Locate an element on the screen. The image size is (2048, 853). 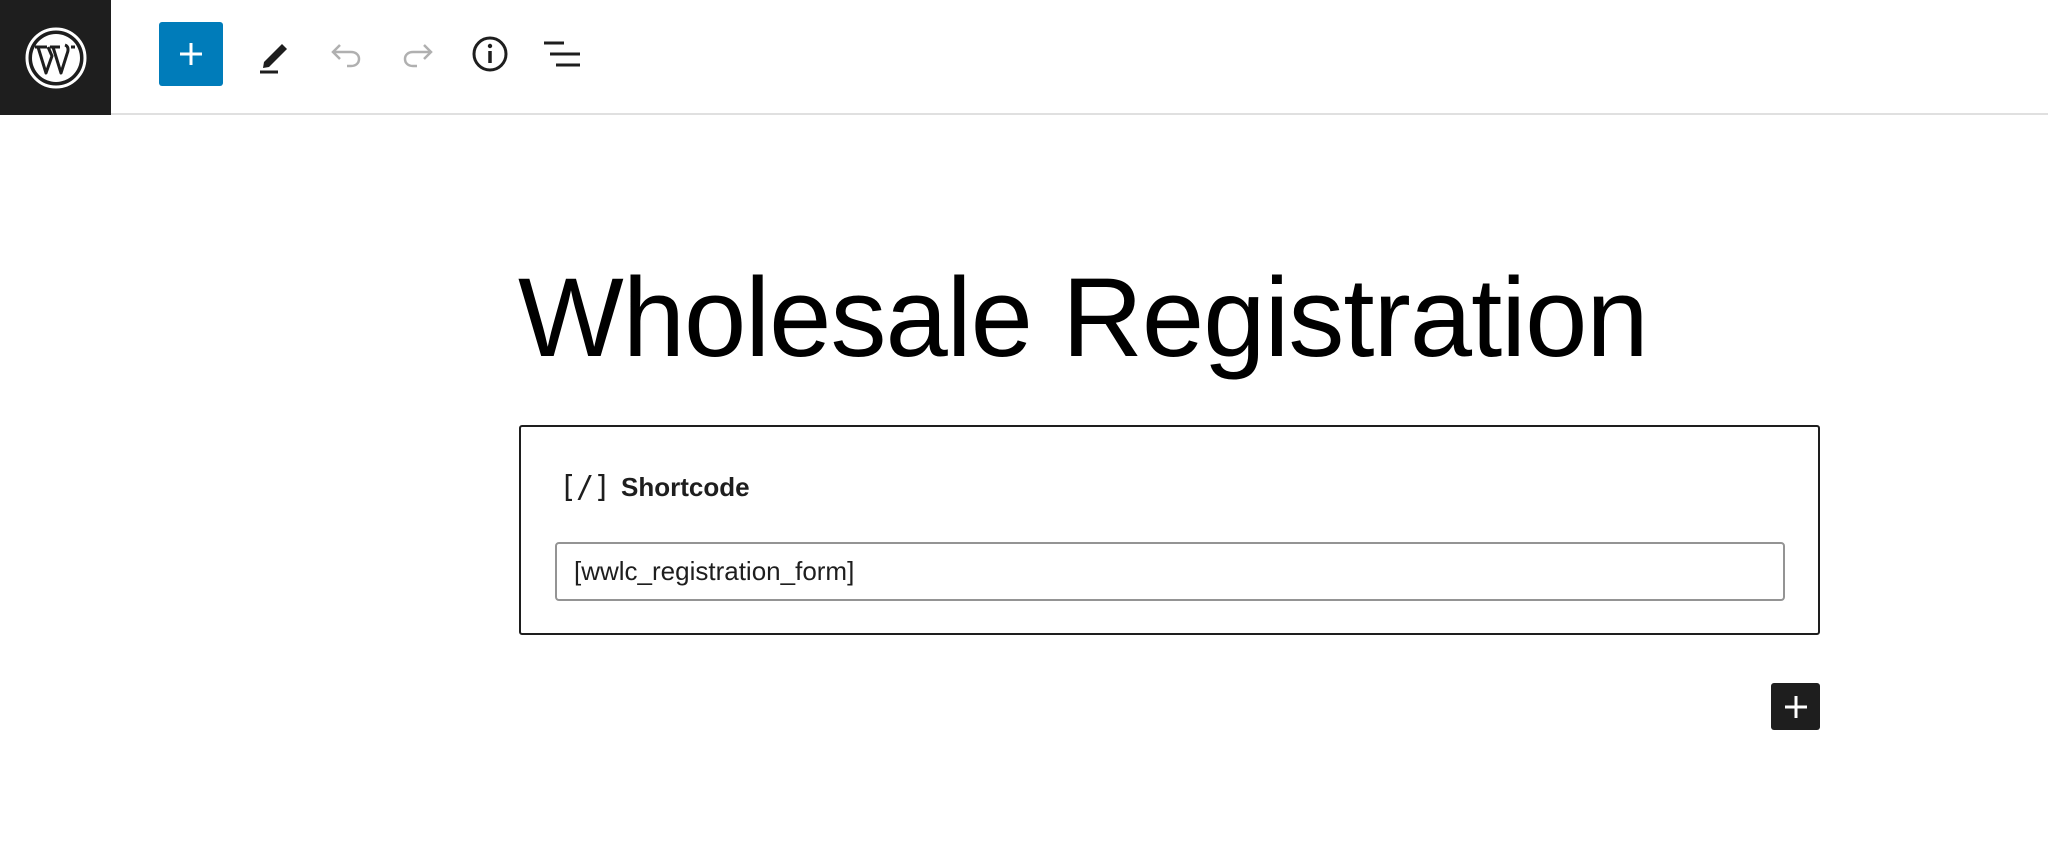
undo-icon is located at coordinates (346, 56).